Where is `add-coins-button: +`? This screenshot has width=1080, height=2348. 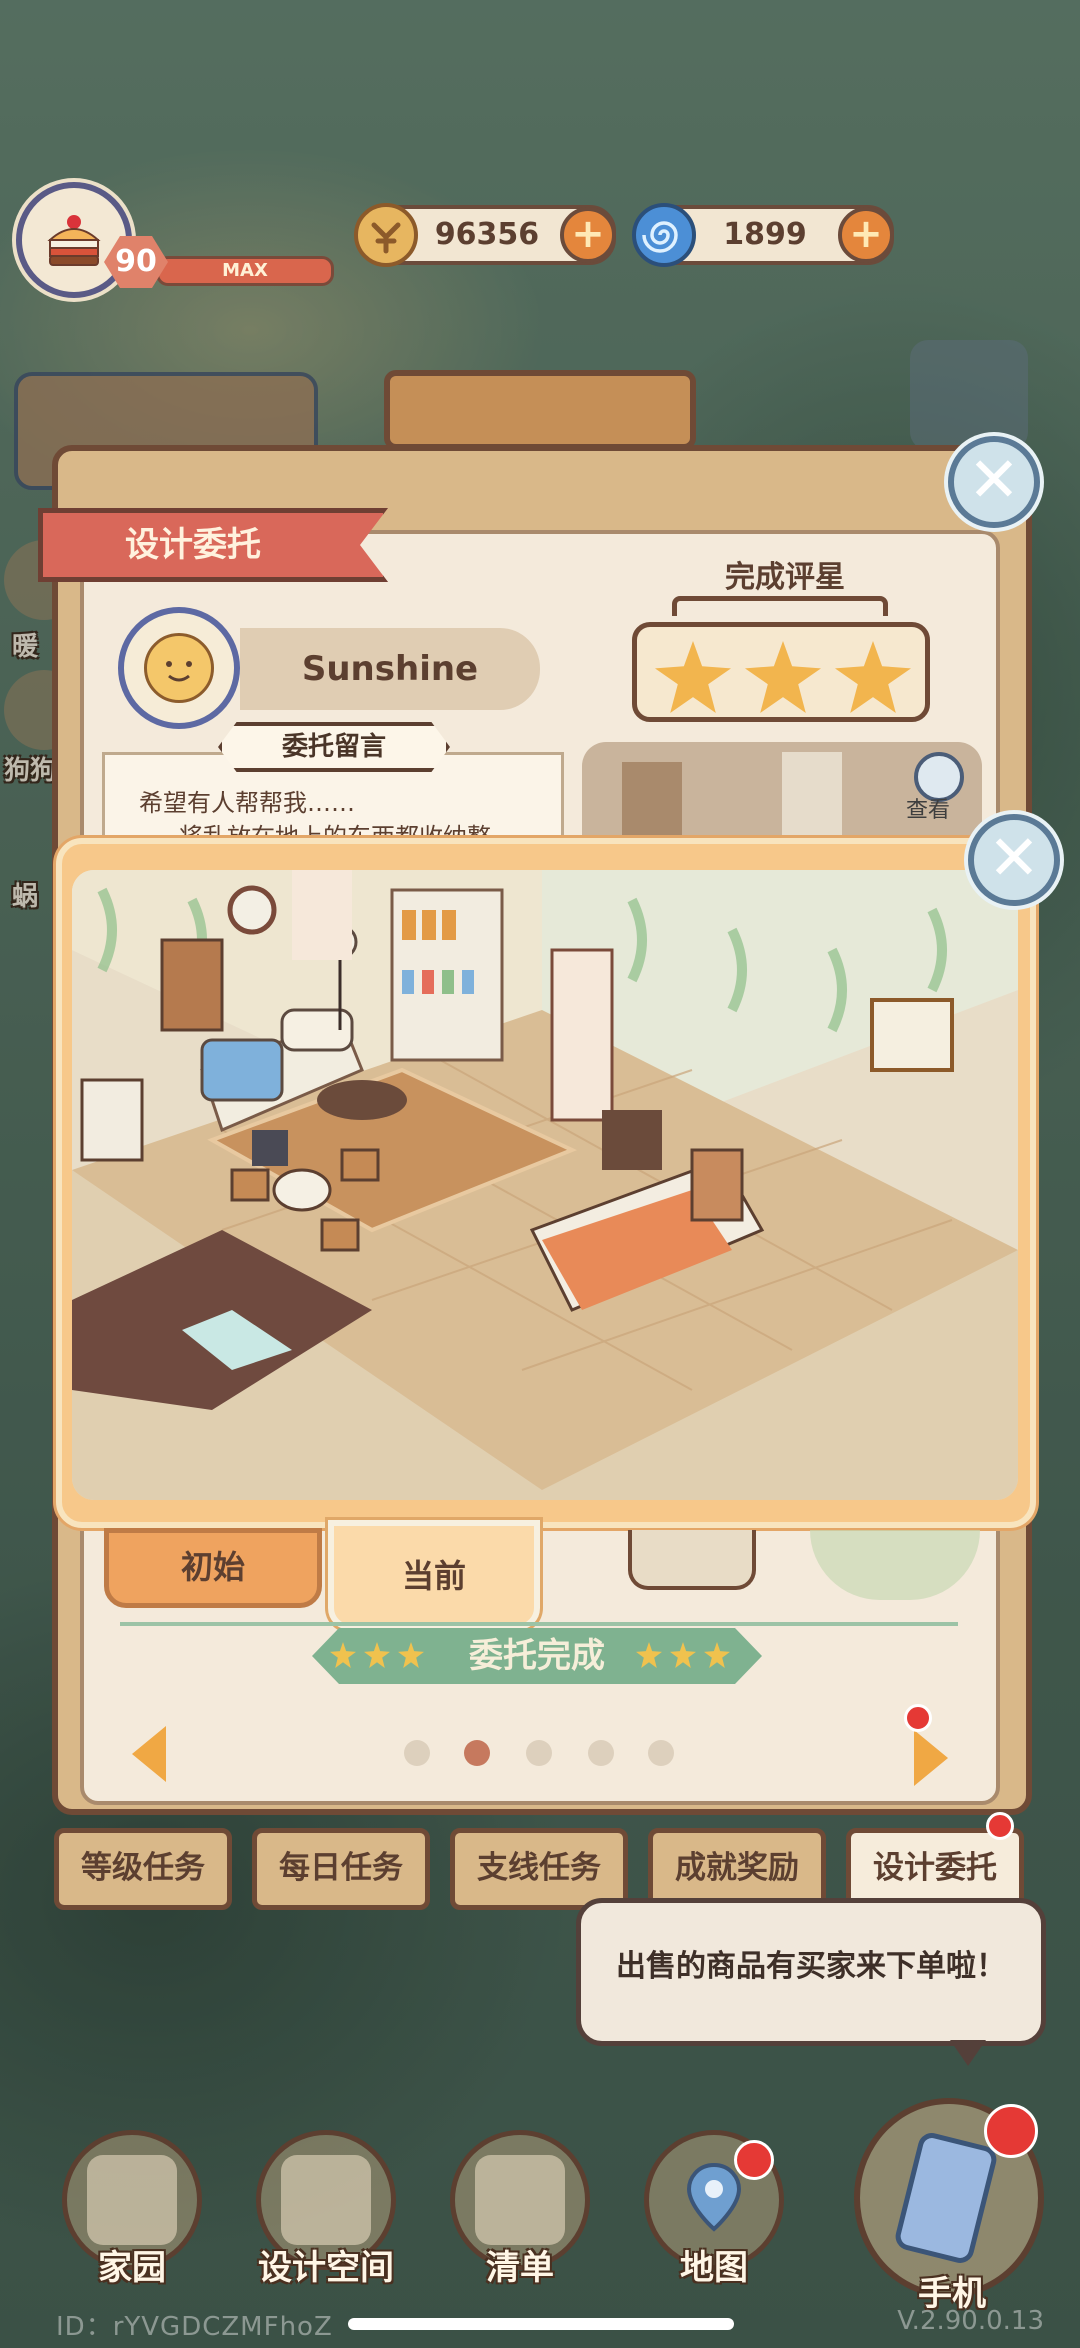 add-coins-button: + is located at coordinates (588, 235).